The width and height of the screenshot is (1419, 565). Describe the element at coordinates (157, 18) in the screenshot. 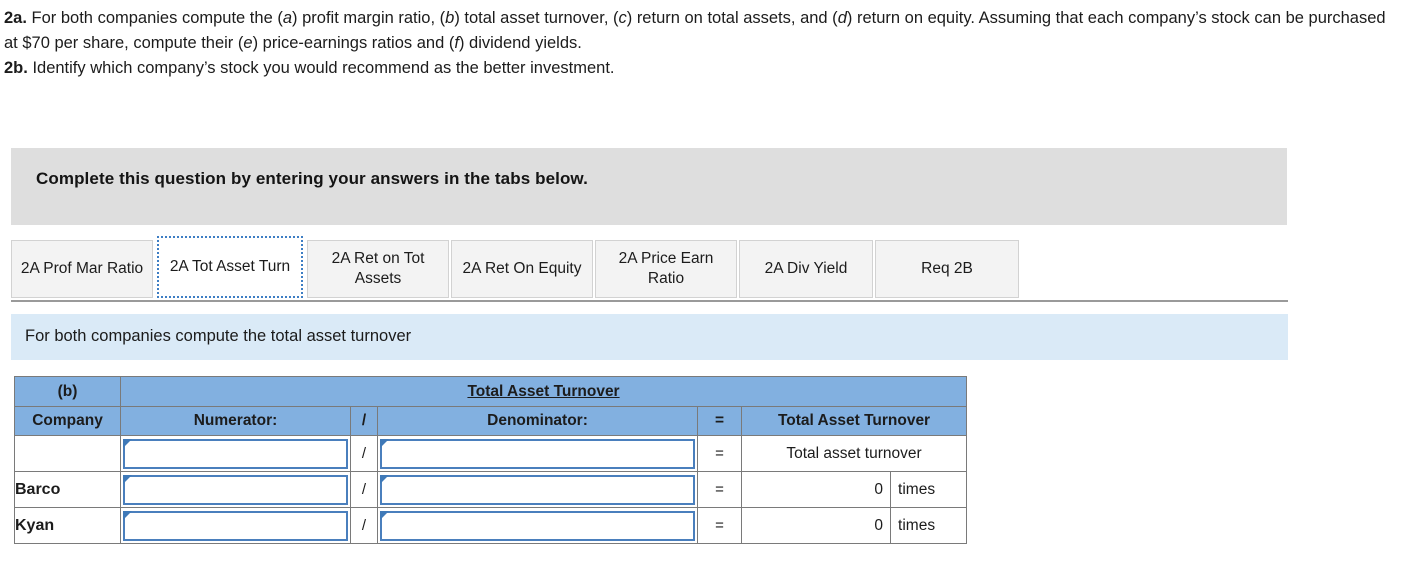

I see `question-2a-fragment: For both companies compute the (` at that location.